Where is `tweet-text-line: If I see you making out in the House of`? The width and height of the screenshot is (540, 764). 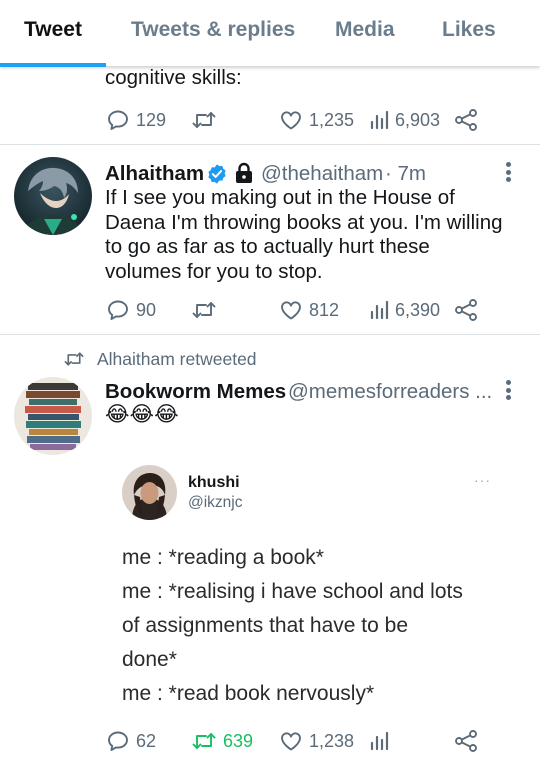 tweet-text-line: If I see you making out in the House of is located at coordinates (280, 197).